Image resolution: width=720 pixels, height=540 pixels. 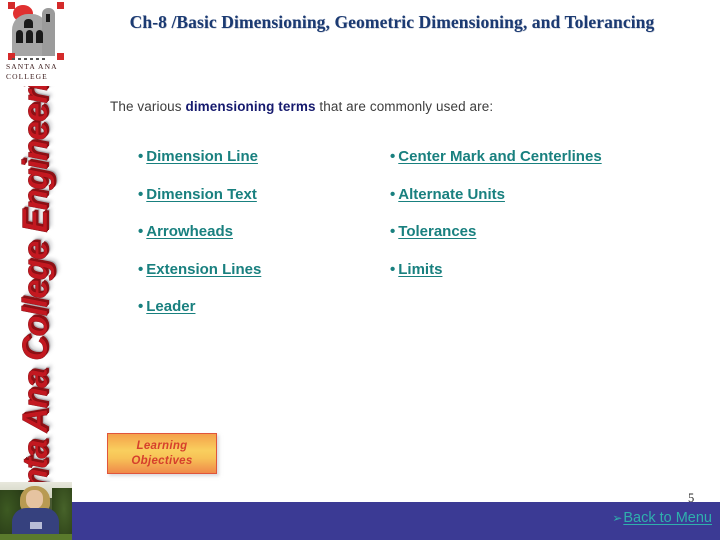 I want to click on mission-building-icon, so click(x=36, y=31).